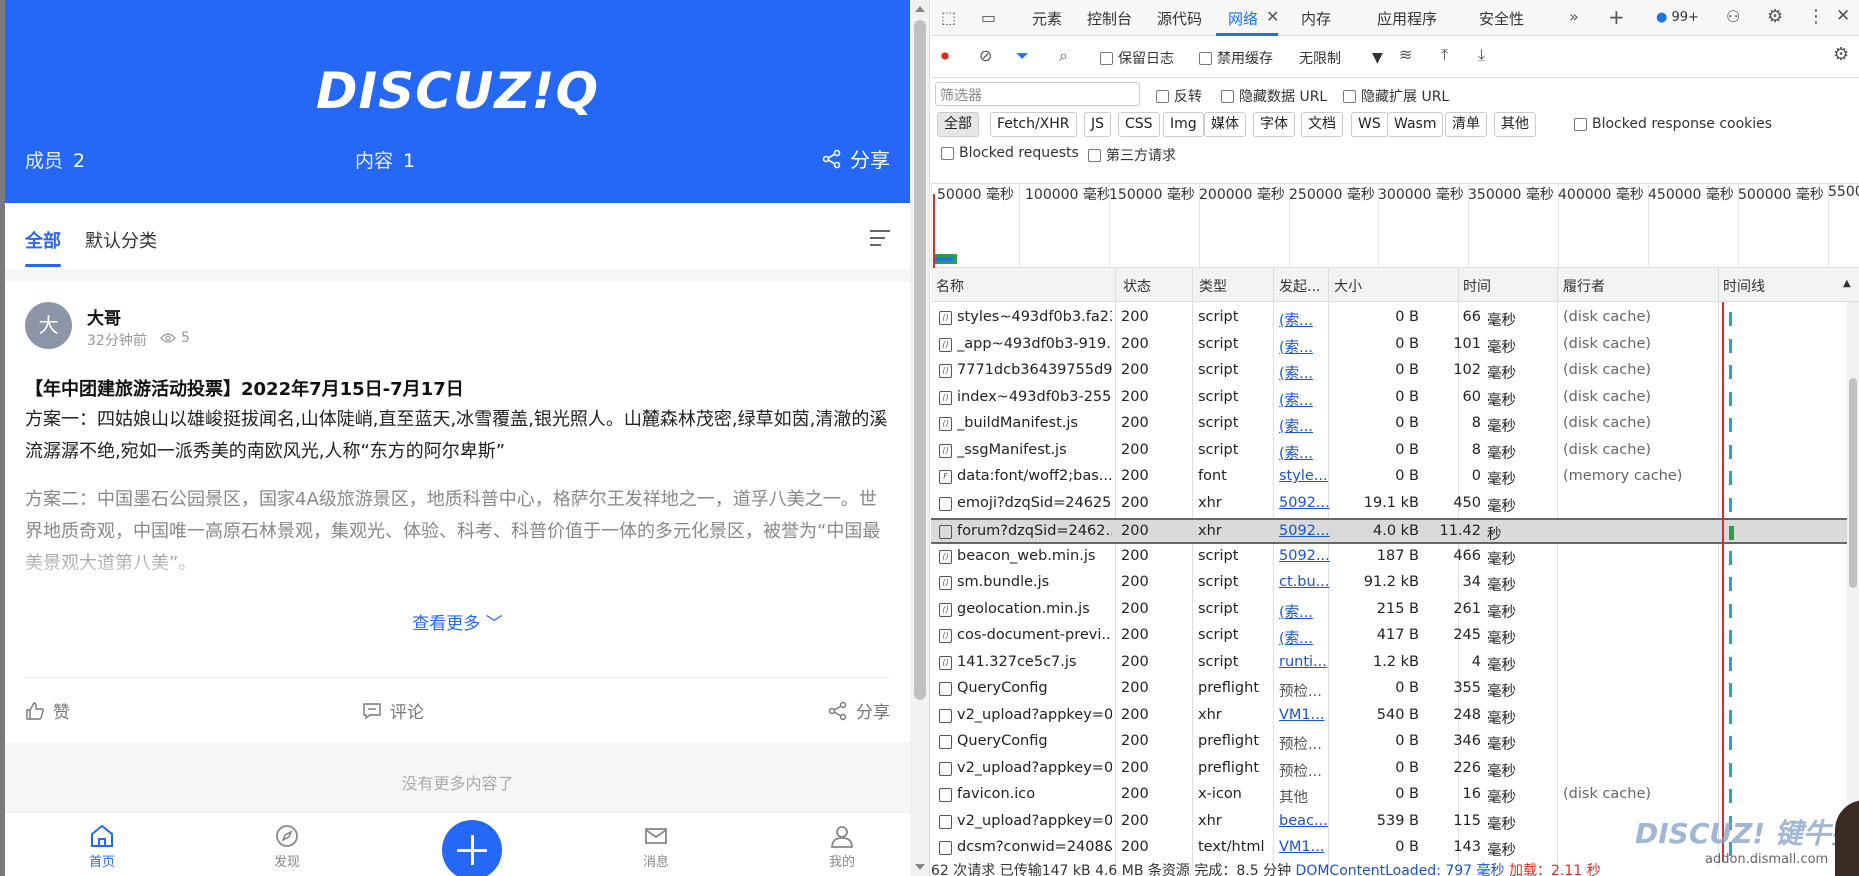 The width and height of the screenshot is (1859, 876). What do you see at coordinates (1034, 794) in the screenshot?
I see `request-name: favicon.ico` at bounding box center [1034, 794].